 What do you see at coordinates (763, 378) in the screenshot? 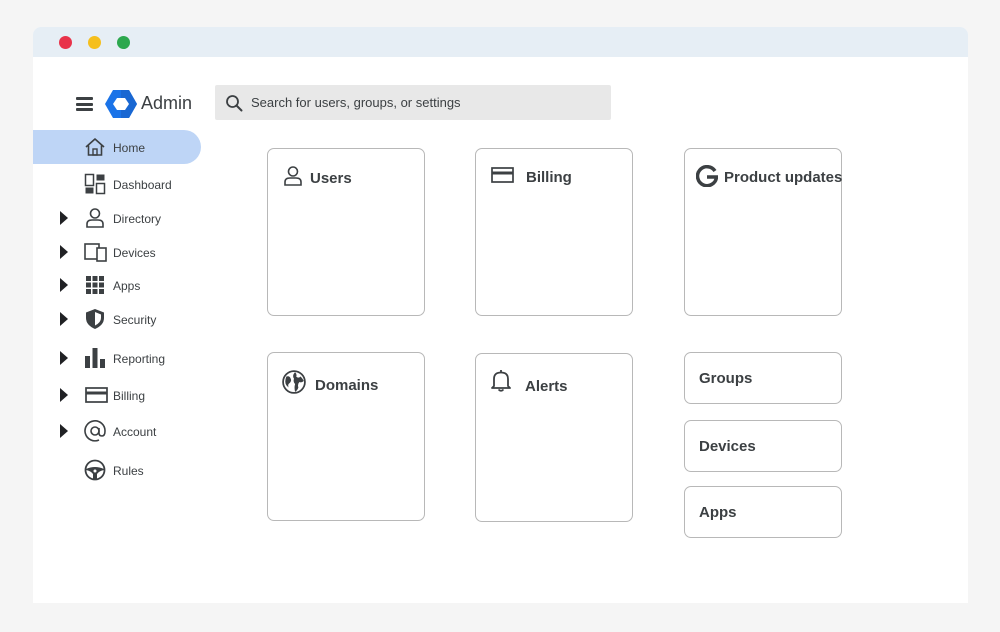
I see `groups-card: Groups` at bounding box center [763, 378].